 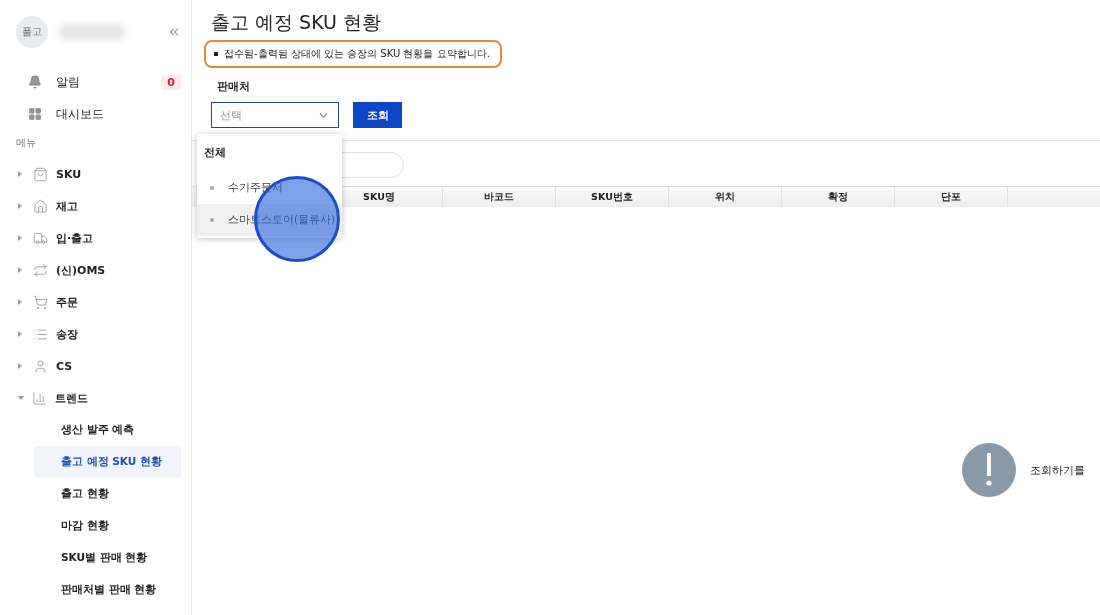 I want to click on menu-heading: 메뉴, so click(x=26, y=143).